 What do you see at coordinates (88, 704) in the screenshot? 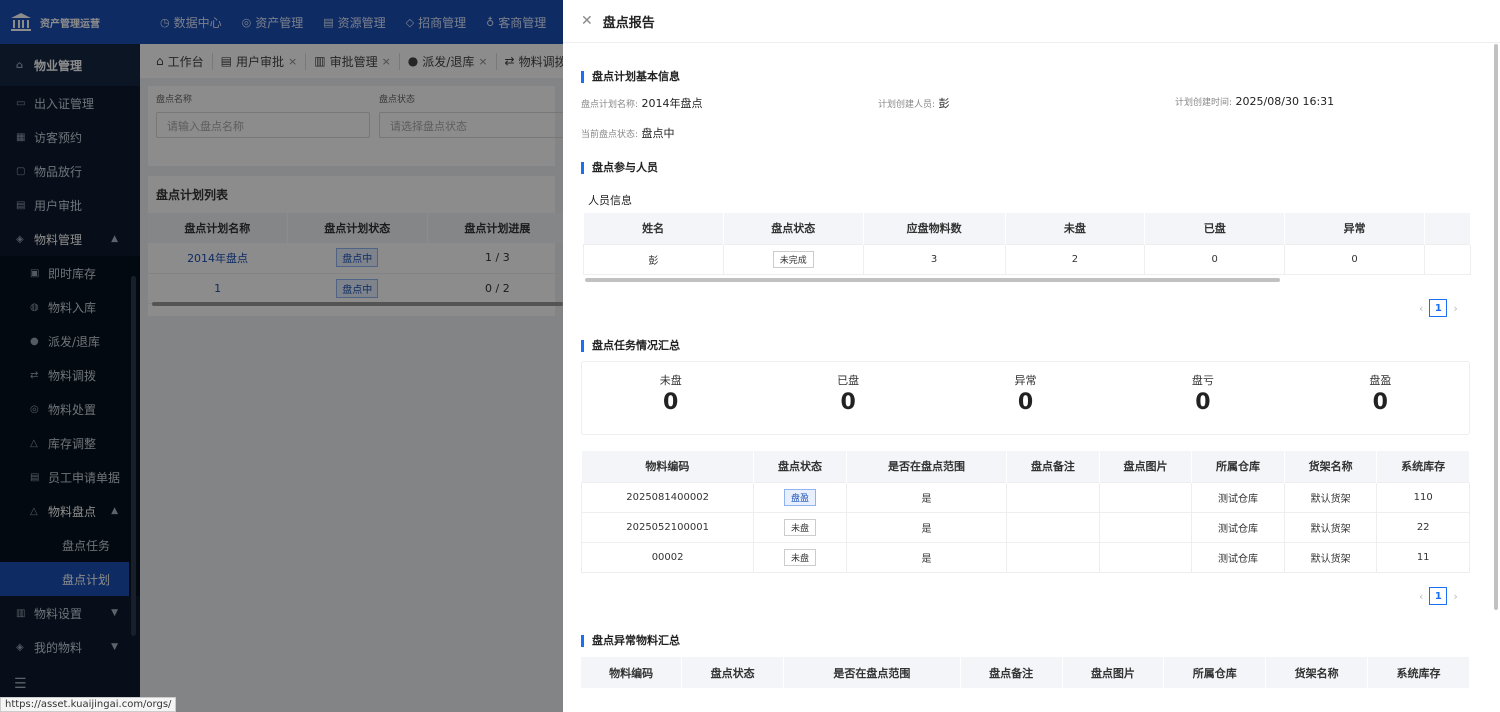
I see `status-url: https://asset.kuaijingai.com/orgs/` at bounding box center [88, 704].